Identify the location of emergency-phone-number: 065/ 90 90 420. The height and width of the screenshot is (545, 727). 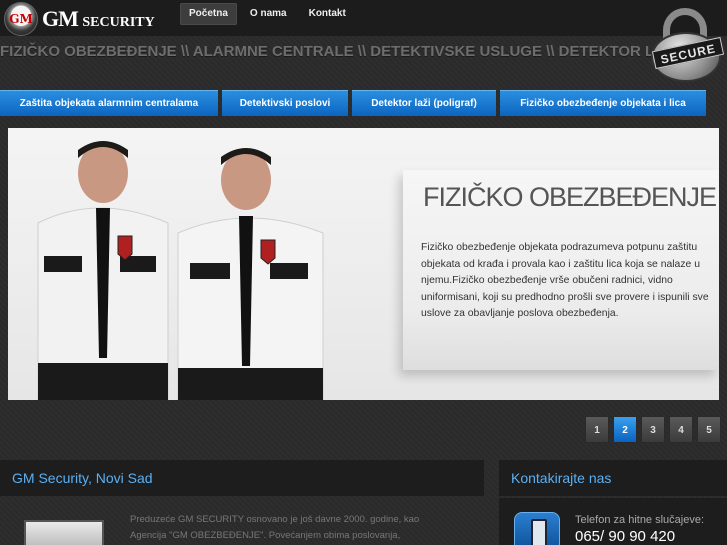
(625, 536).